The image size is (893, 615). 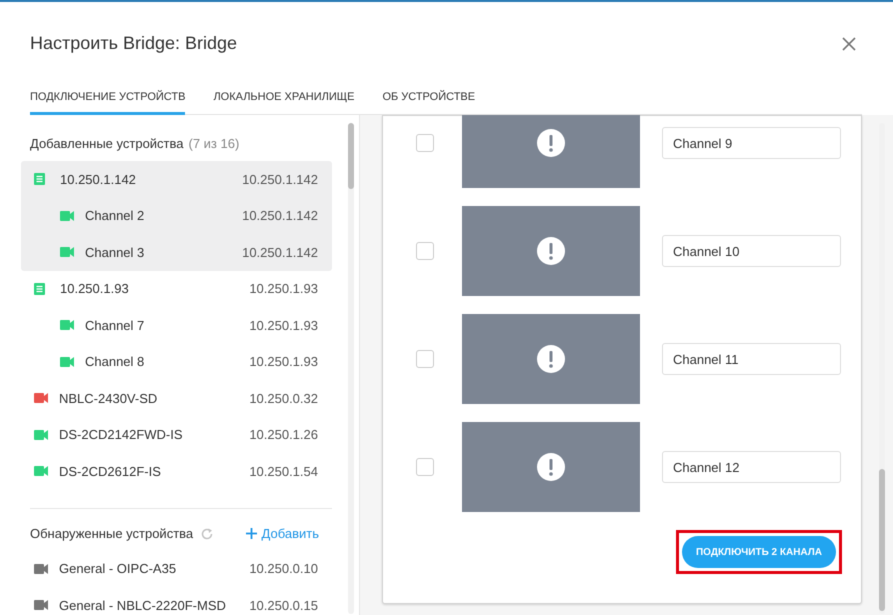 What do you see at coordinates (121, 435) in the screenshot?
I see `device-name: DS-2CD2142FWD-IS` at bounding box center [121, 435].